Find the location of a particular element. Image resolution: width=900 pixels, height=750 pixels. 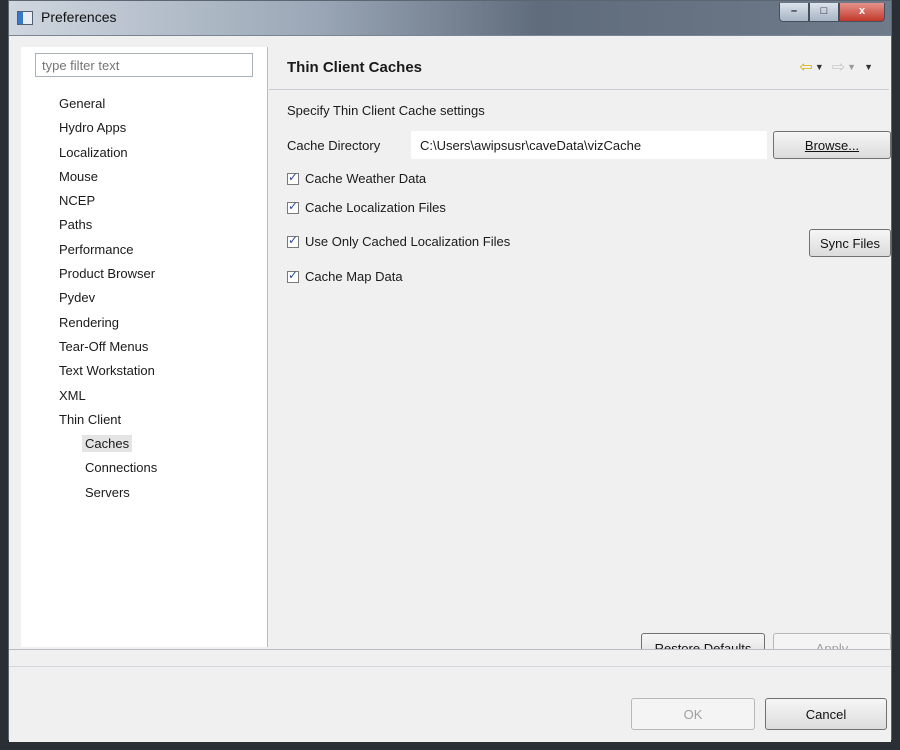

tree-item-servers: Servers is located at coordinates (108, 494).